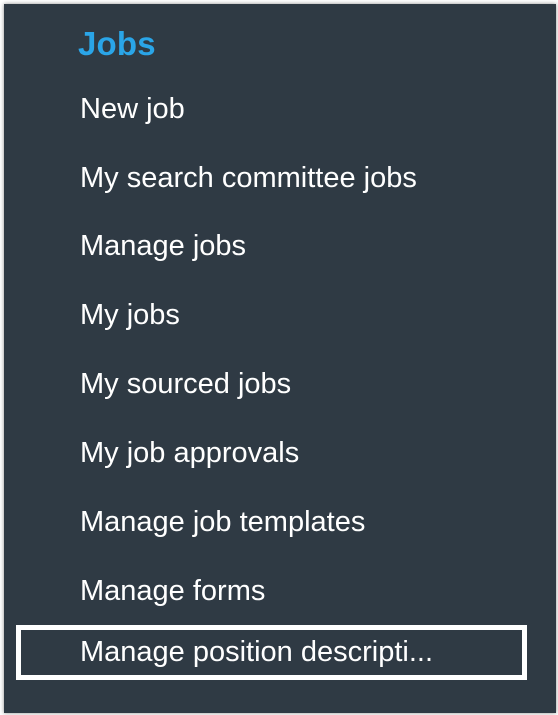  Describe the element at coordinates (222, 522) in the screenshot. I see `menu-item-manage-job-templates: Manage job templates` at that location.